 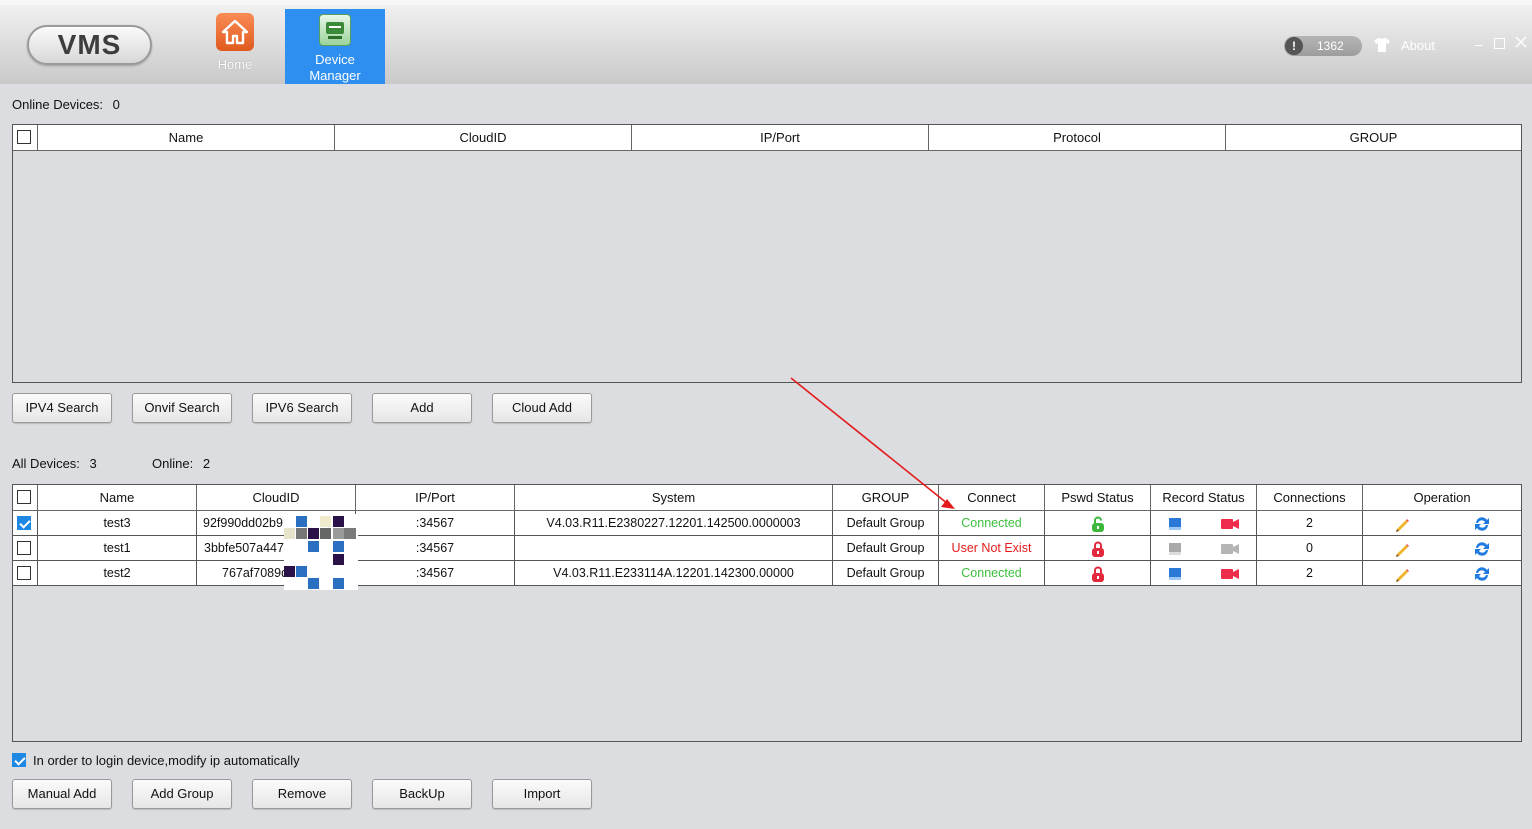 I want to click on remove-button: Remove, so click(x=302, y=794).